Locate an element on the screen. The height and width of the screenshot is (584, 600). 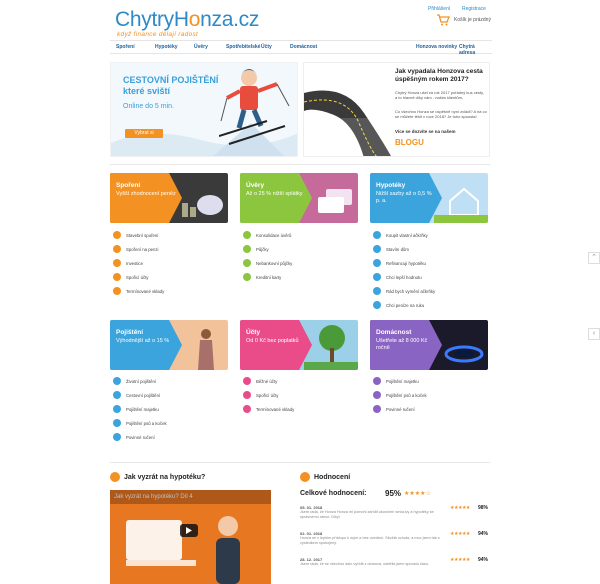
key-icon is located at coordinates (377, 235).